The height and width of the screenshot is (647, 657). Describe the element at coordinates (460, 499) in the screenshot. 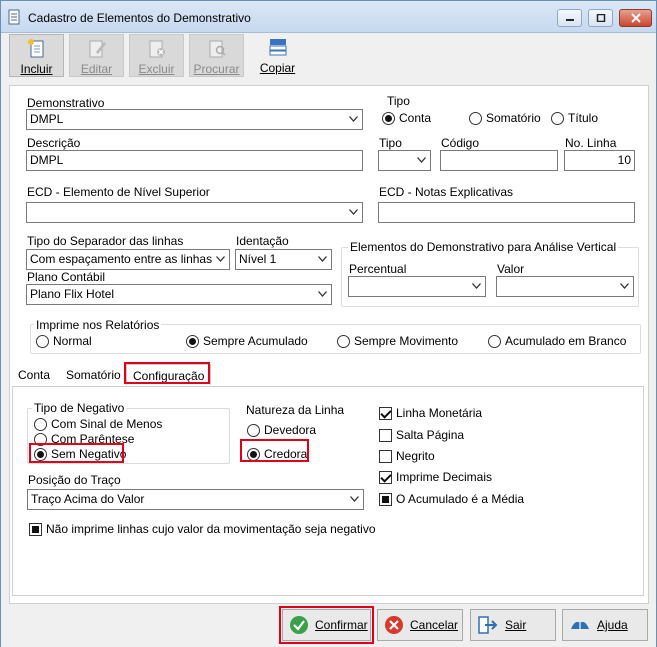

I see `check-acumulado-media-label: O Acumulado é a Média` at that location.